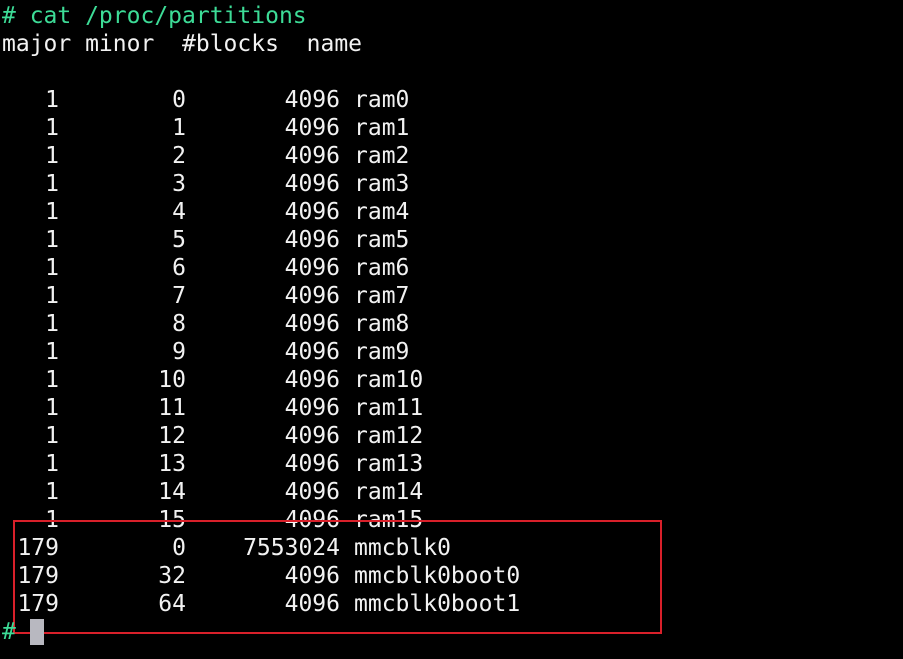 The height and width of the screenshot is (659, 903). Describe the element at coordinates (205, 184) in the screenshot. I see `table-row: 1 3 4096 ram3` at that location.